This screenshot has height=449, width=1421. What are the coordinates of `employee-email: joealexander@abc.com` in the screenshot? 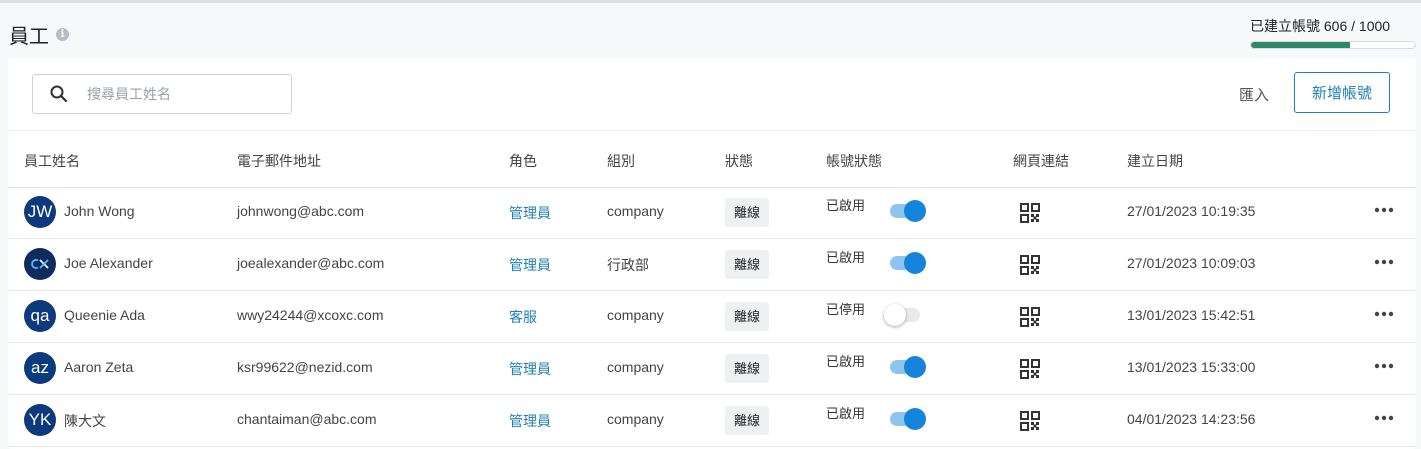 It's located at (311, 263).